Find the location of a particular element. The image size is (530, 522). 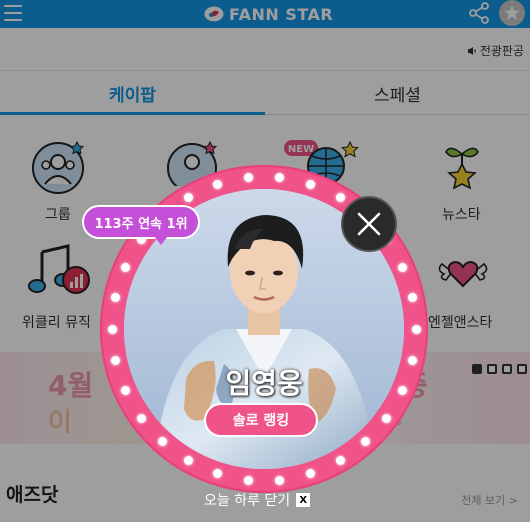

close-icon is located at coordinates (369, 224).